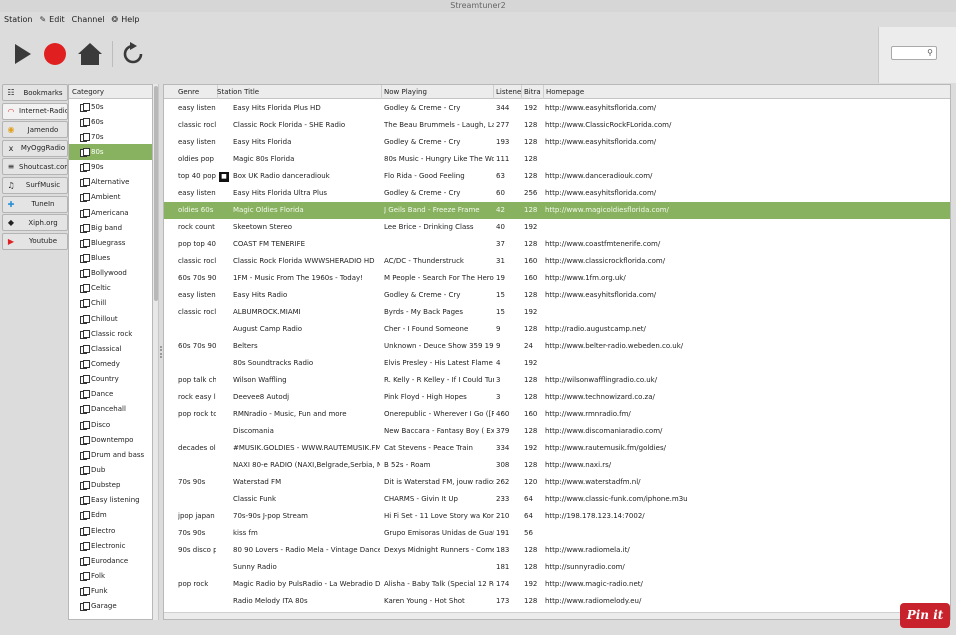 This screenshot has height=635, width=956. What do you see at coordinates (18, 19) in the screenshot?
I see `menu-station: Station` at bounding box center [18, 19].